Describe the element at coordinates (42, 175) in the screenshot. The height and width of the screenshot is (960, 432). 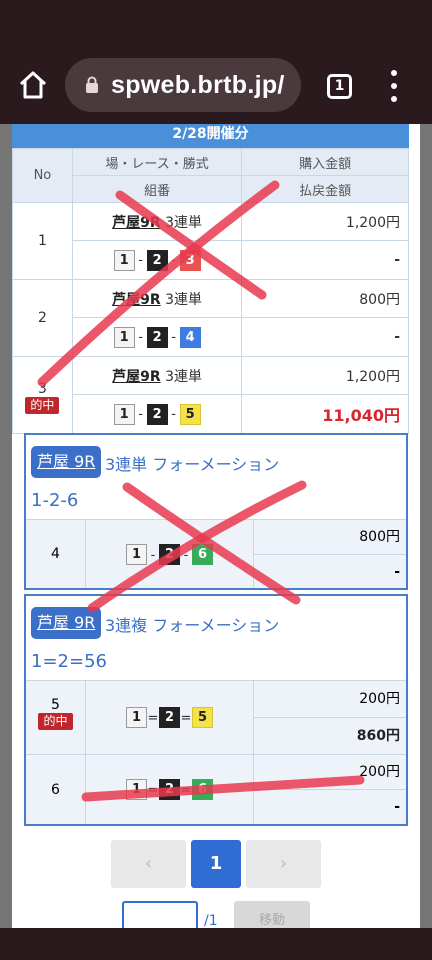
I see `col-no: No` at that location.